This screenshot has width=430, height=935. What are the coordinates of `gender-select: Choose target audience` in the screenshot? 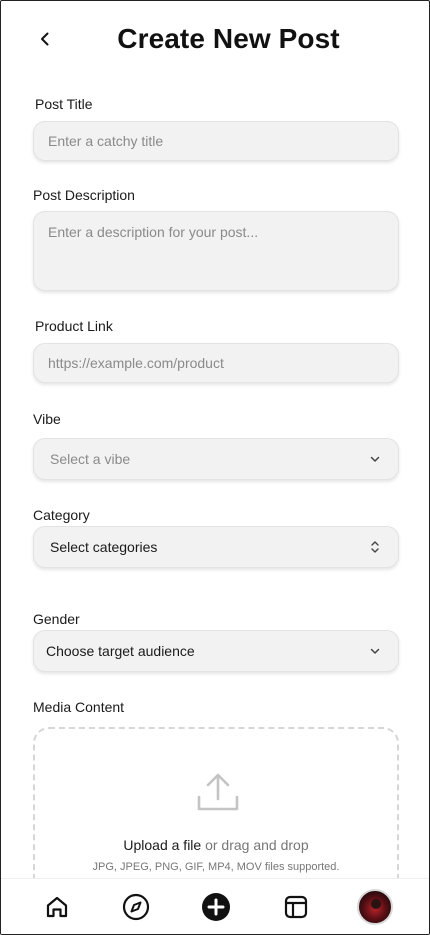 It's located at (216, 651).